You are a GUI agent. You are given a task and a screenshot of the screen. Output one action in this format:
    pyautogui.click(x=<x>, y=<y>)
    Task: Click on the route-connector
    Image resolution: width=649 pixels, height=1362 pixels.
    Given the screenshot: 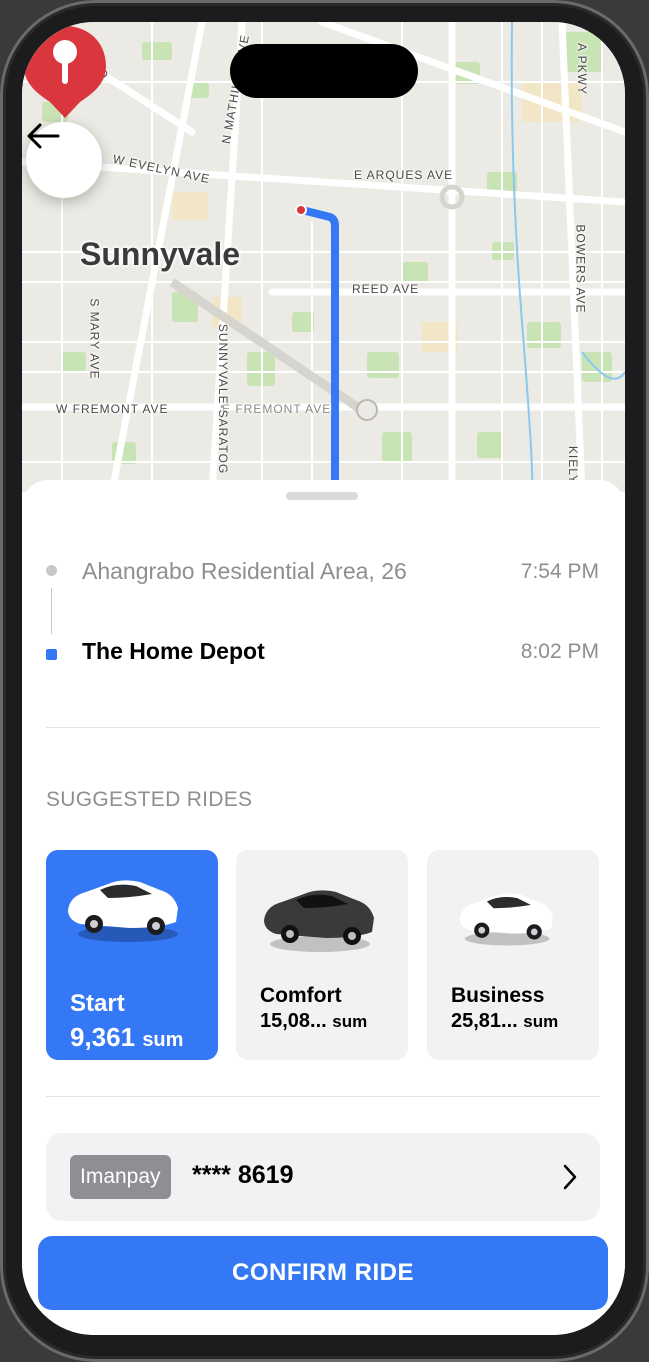 What is the action you would take?
    pyautogui.click(x=51, y=611)
    